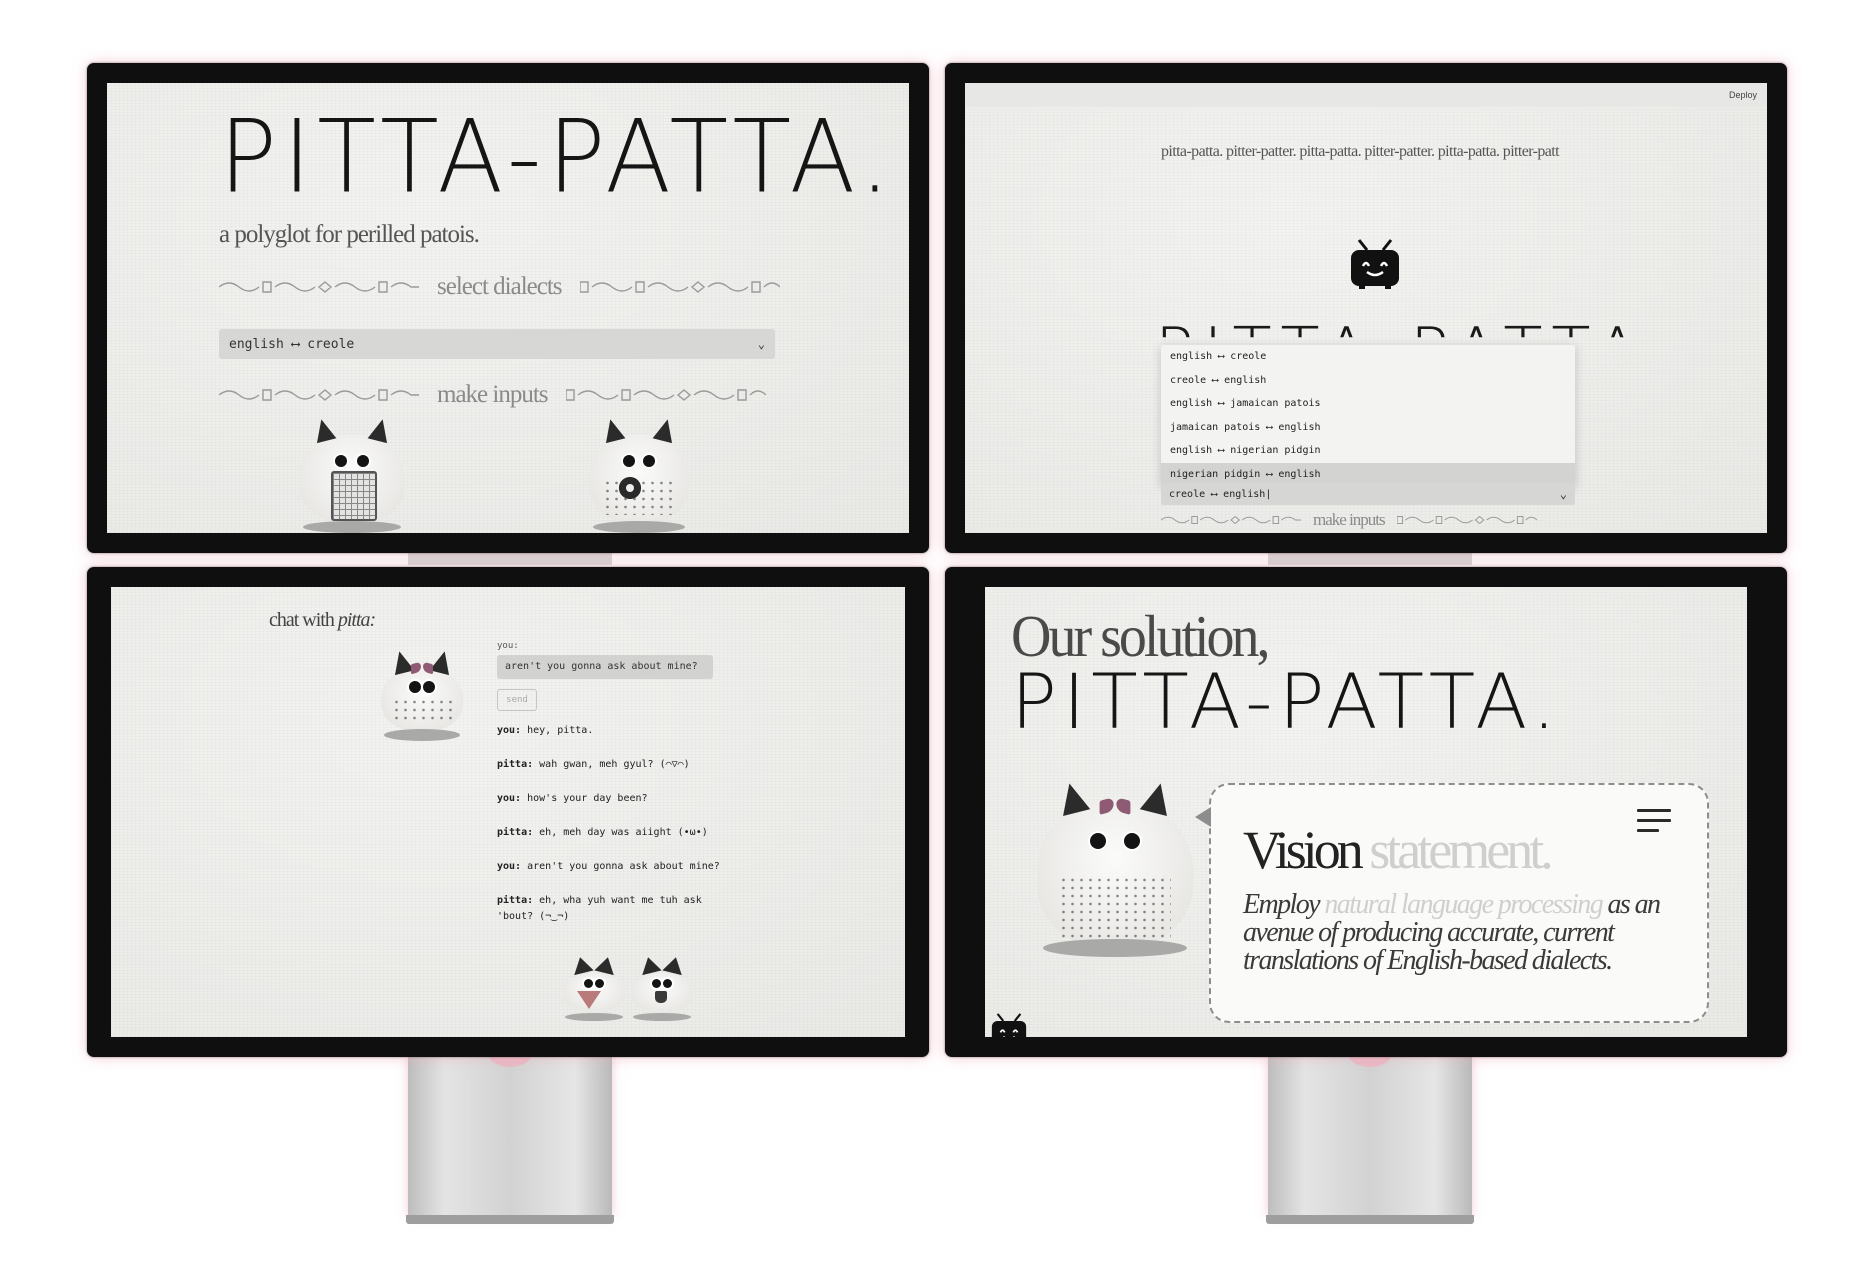  I want to click on chat-heading-name: pitta:, so click(356, 620).